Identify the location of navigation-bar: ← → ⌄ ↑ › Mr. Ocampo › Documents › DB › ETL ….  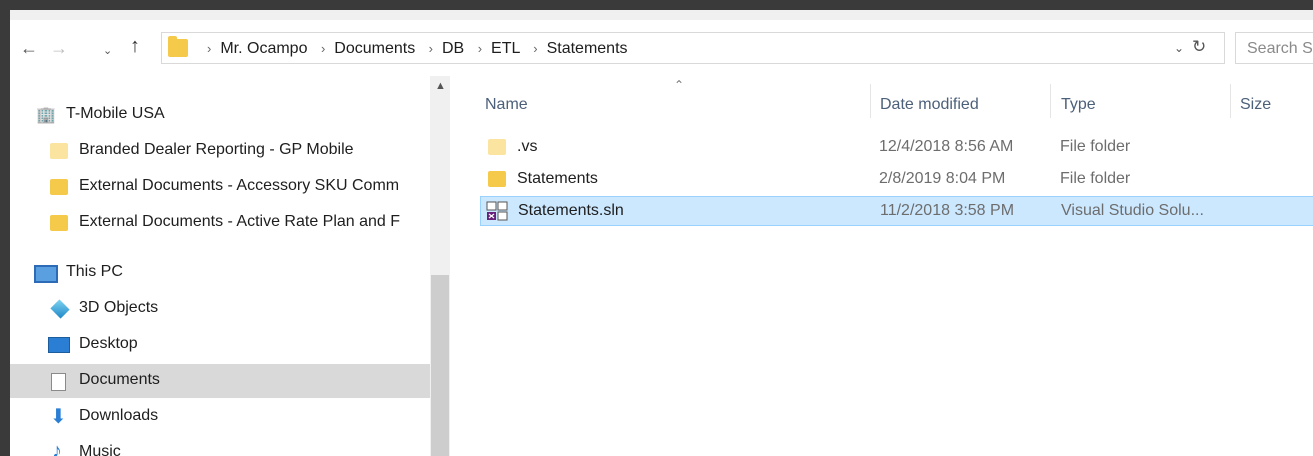
(661, 48).